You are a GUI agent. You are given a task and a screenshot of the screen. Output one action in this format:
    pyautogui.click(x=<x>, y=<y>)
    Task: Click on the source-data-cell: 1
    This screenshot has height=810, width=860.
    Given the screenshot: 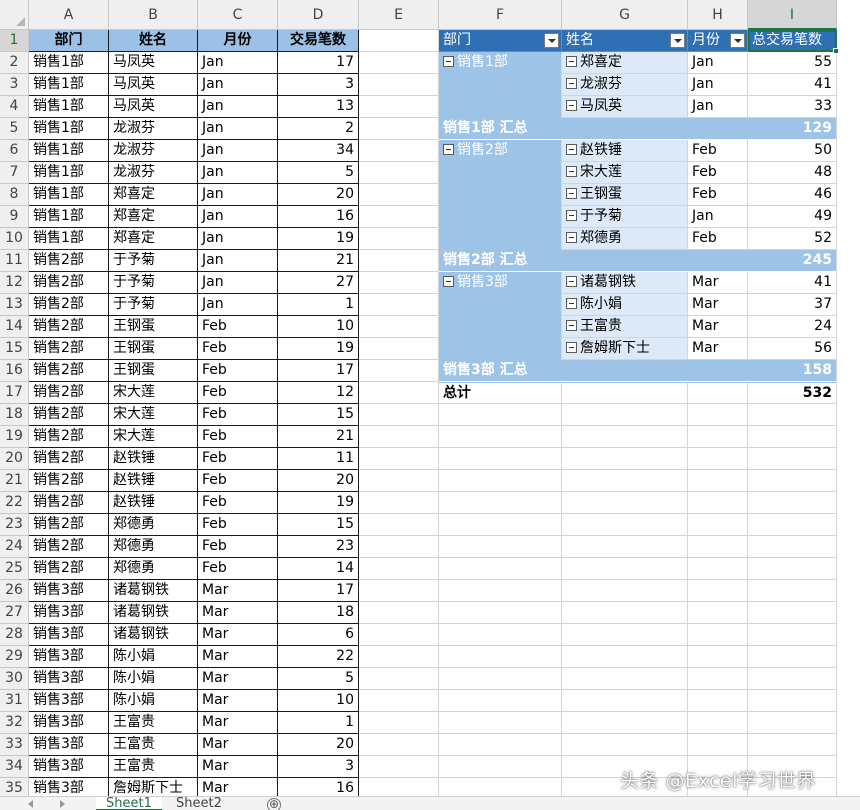 What is the action you would take?
    pyautogui.click(x=318, y=305)
    